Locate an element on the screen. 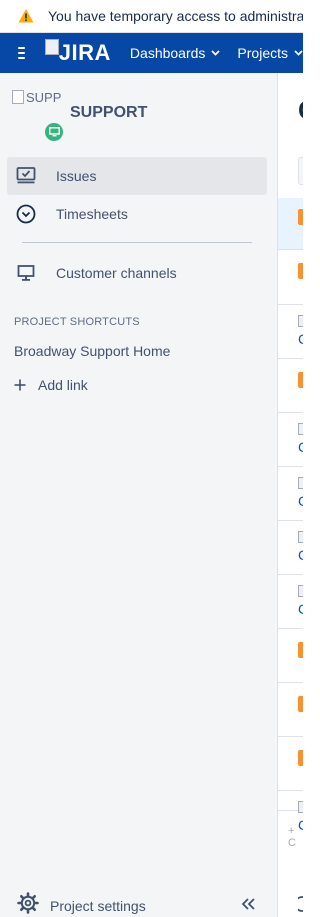 Image resolution: width=320 pixels, height=917 pixels. add-link-label: Add link is located at coordinates (63, 385).